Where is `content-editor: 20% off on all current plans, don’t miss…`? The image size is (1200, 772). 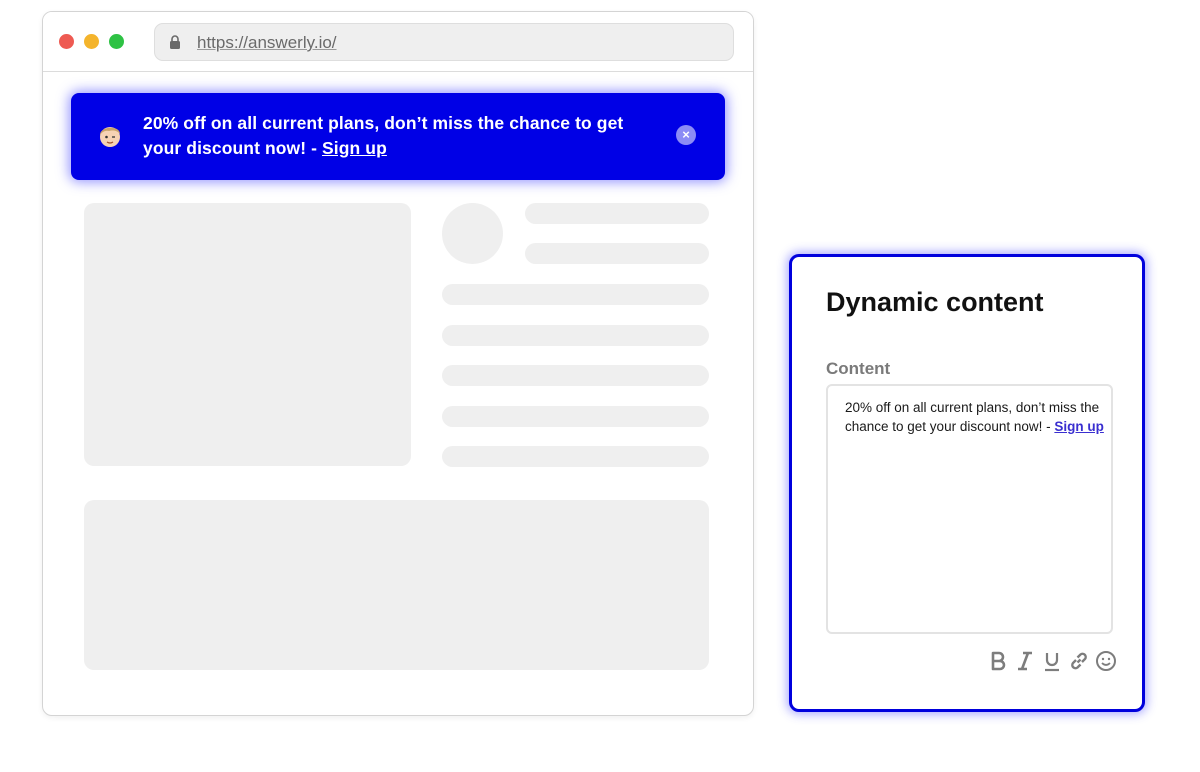 content-editor: 20% off on all current plans, don’t miss… is located at coordinates (969, 509).